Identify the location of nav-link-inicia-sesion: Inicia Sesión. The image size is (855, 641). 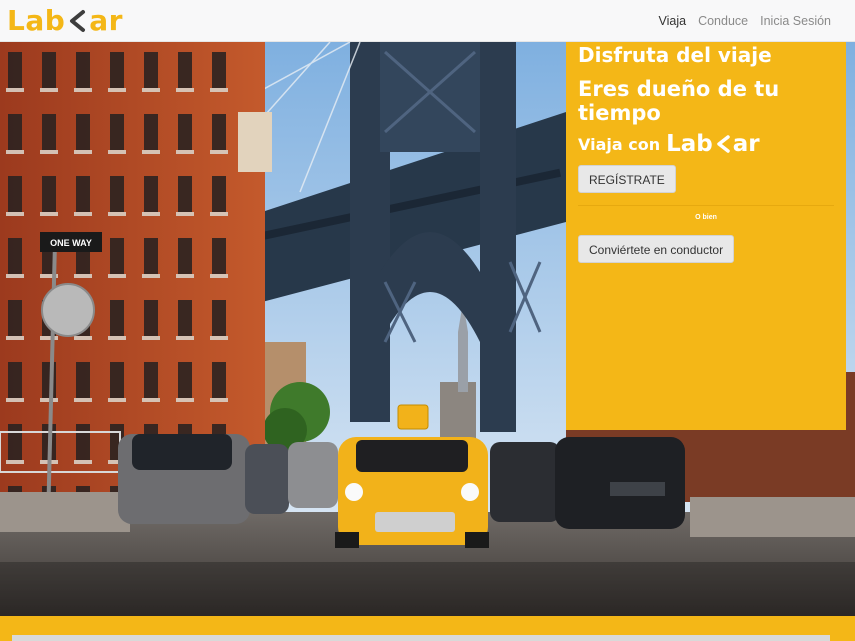
(795, 21).